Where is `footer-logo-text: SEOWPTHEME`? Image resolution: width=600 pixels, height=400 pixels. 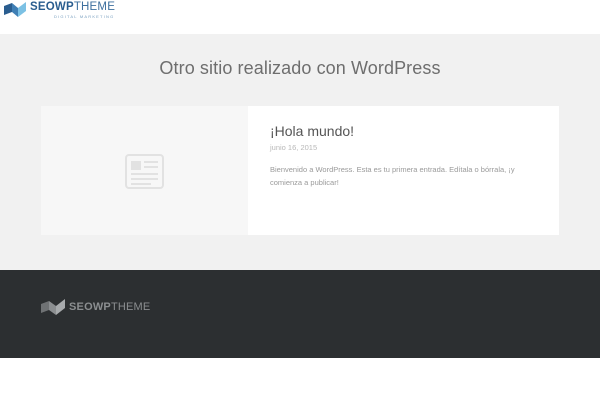
footer-logo-text: SEOWPTHEME is located at coordinates (110, 307).